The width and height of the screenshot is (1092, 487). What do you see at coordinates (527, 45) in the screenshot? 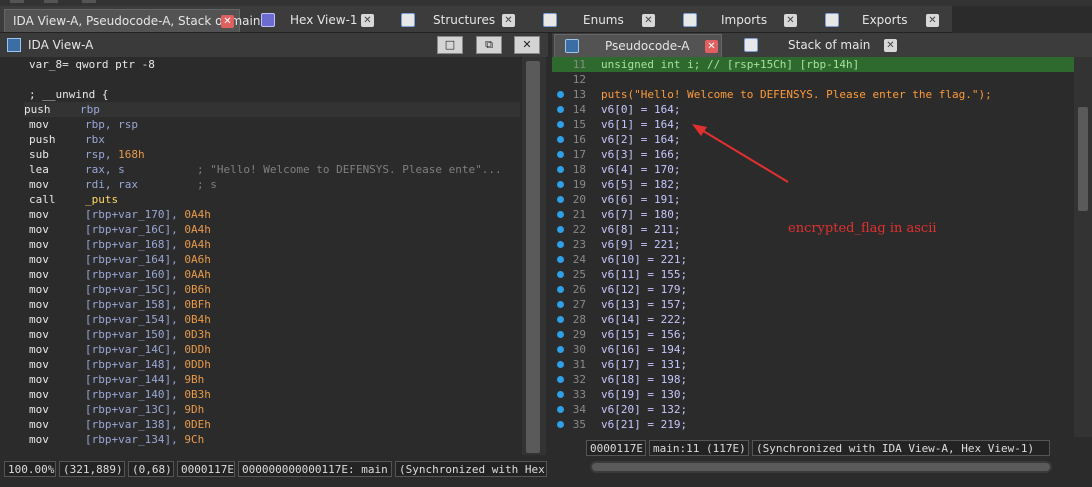
I see `close-panel-button: ✕` at bounding box center [527, 45].